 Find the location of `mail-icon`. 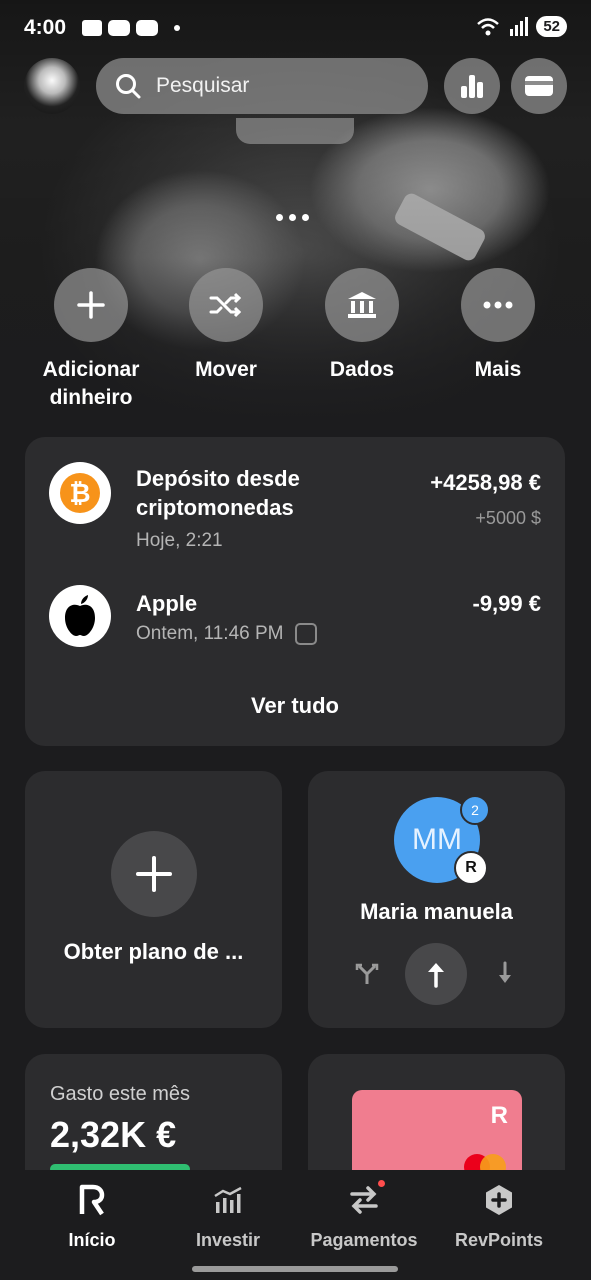

mail-icon is located at coordinates (92, 28).